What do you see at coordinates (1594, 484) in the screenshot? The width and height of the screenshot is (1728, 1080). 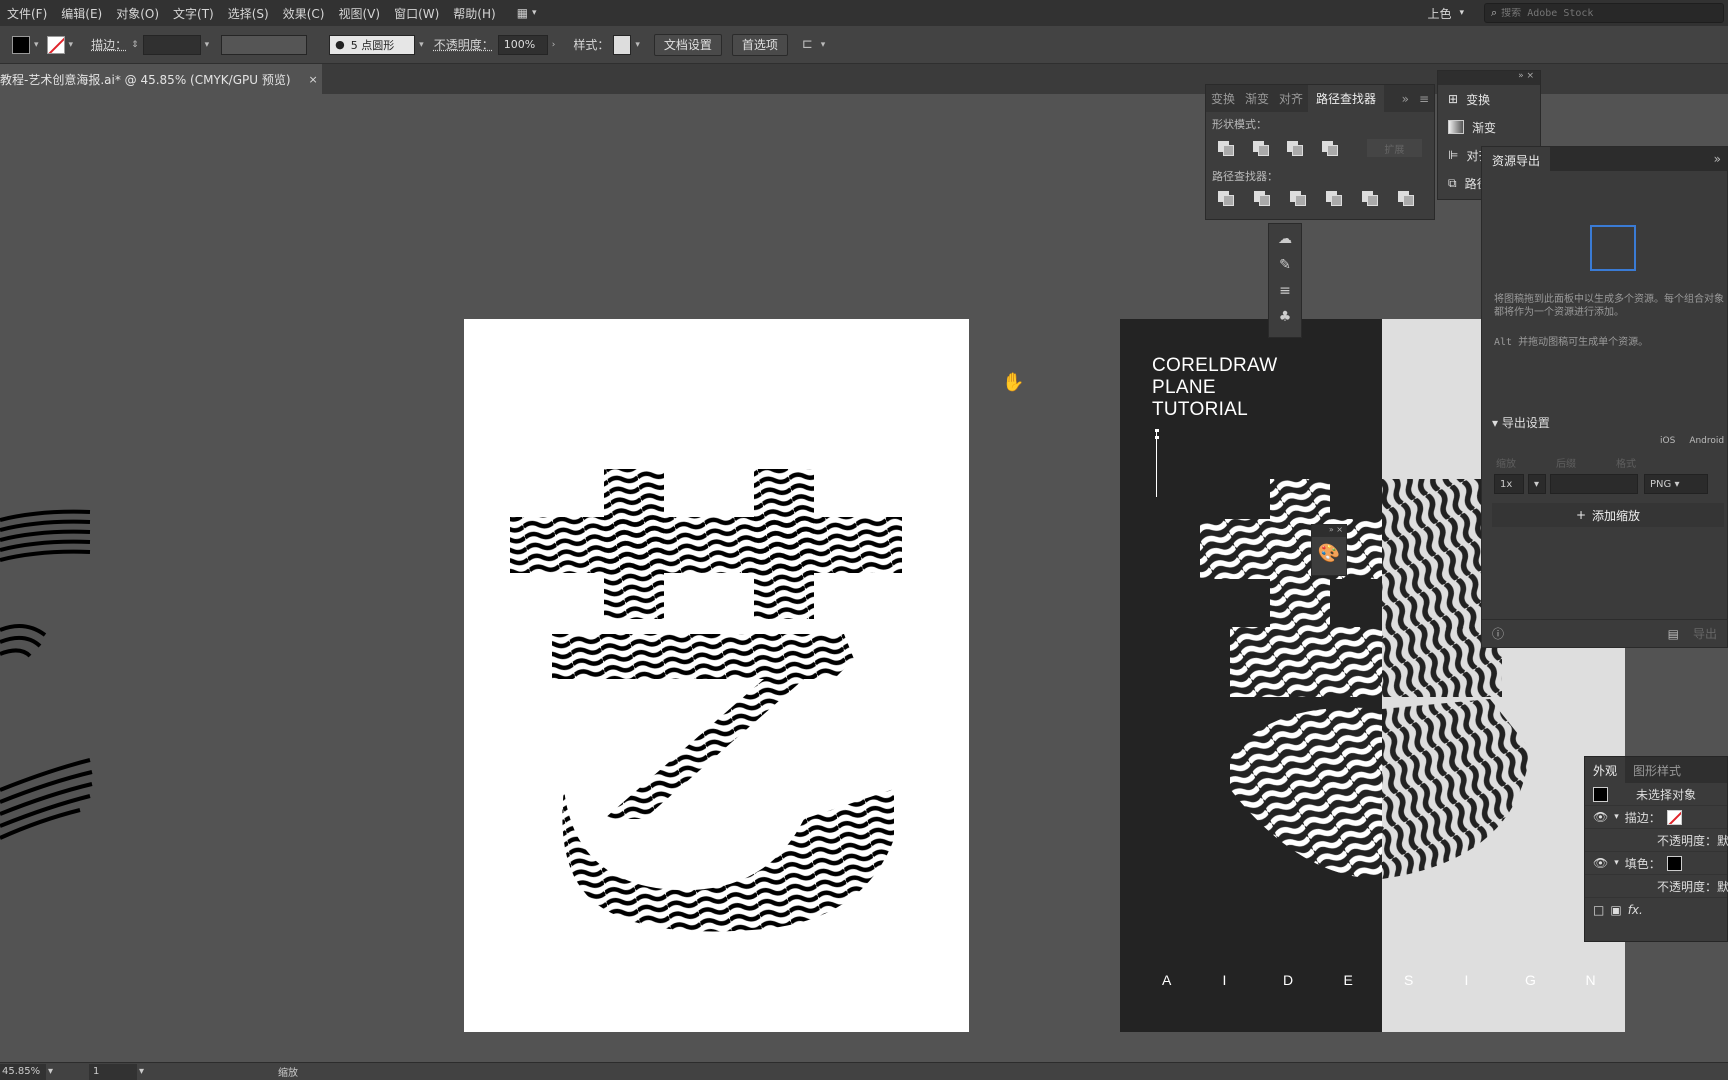 I see `suffix-field` at bounding box center [1594, 484].